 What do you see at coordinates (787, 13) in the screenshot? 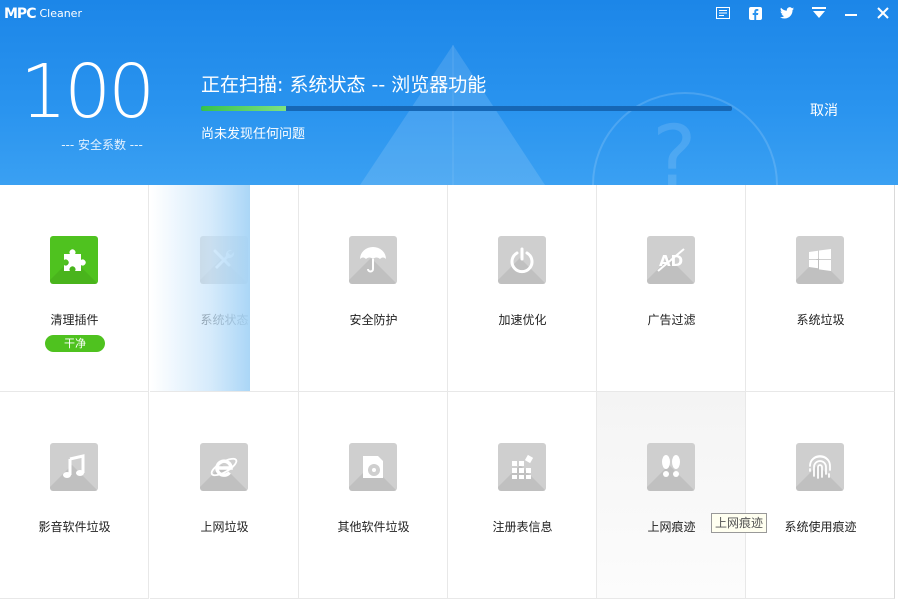
I see `twitter-icon` at bounding box center [787, 13].